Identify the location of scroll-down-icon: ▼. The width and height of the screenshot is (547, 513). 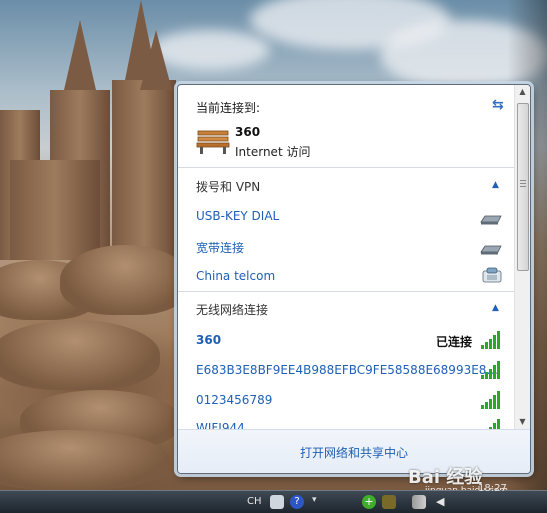
(522, 422).